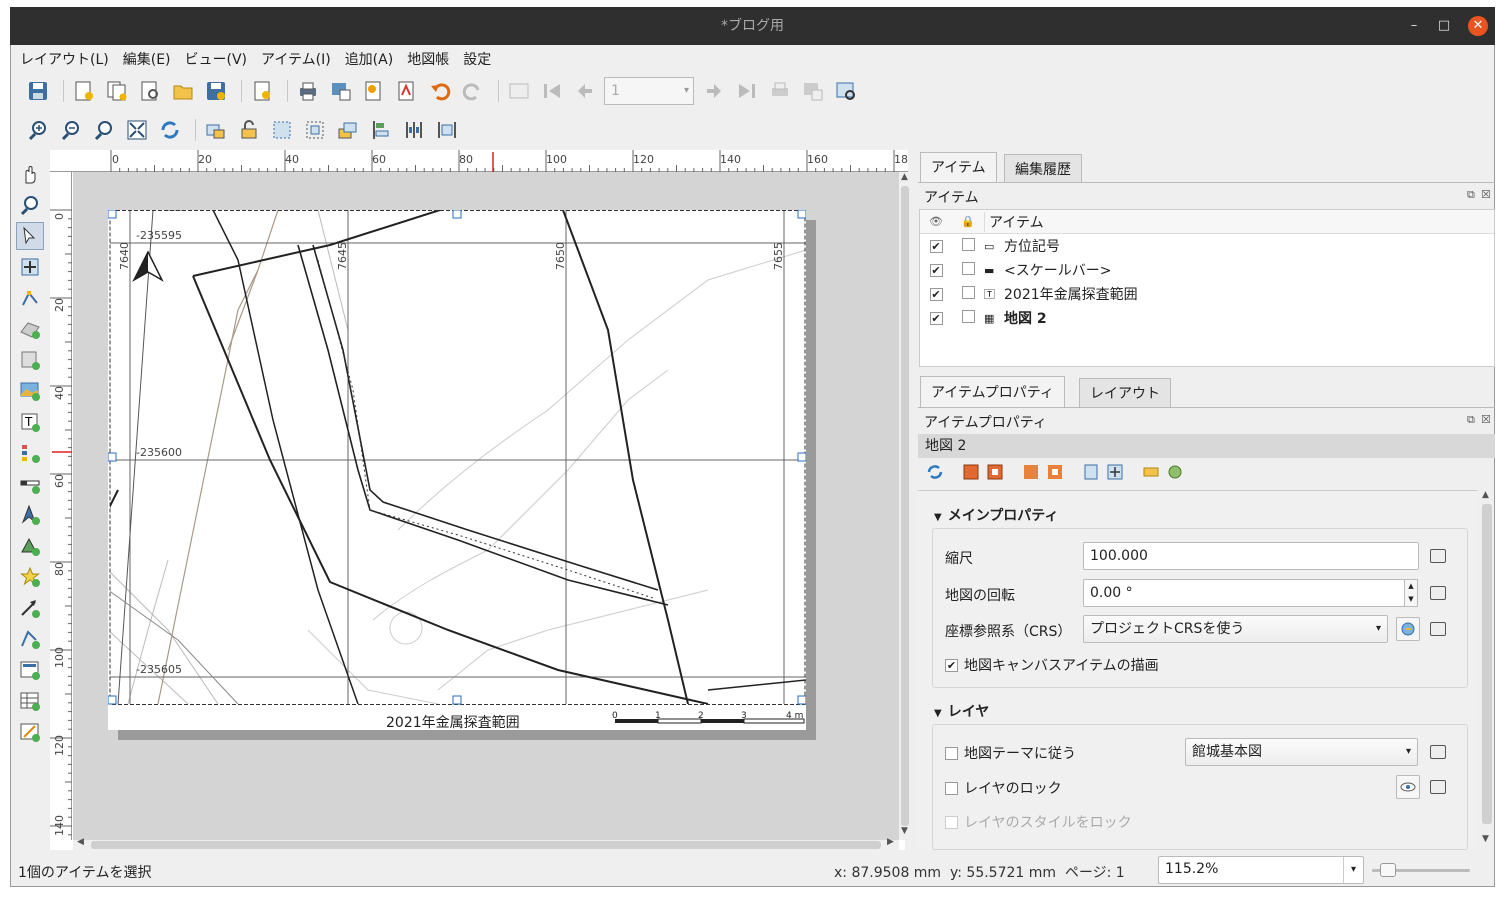 The width and height of the screenshot is (1505, 897). Describe the element at coordinates (282, 130) in the screenshot. I see `group-items-icon` at that location.